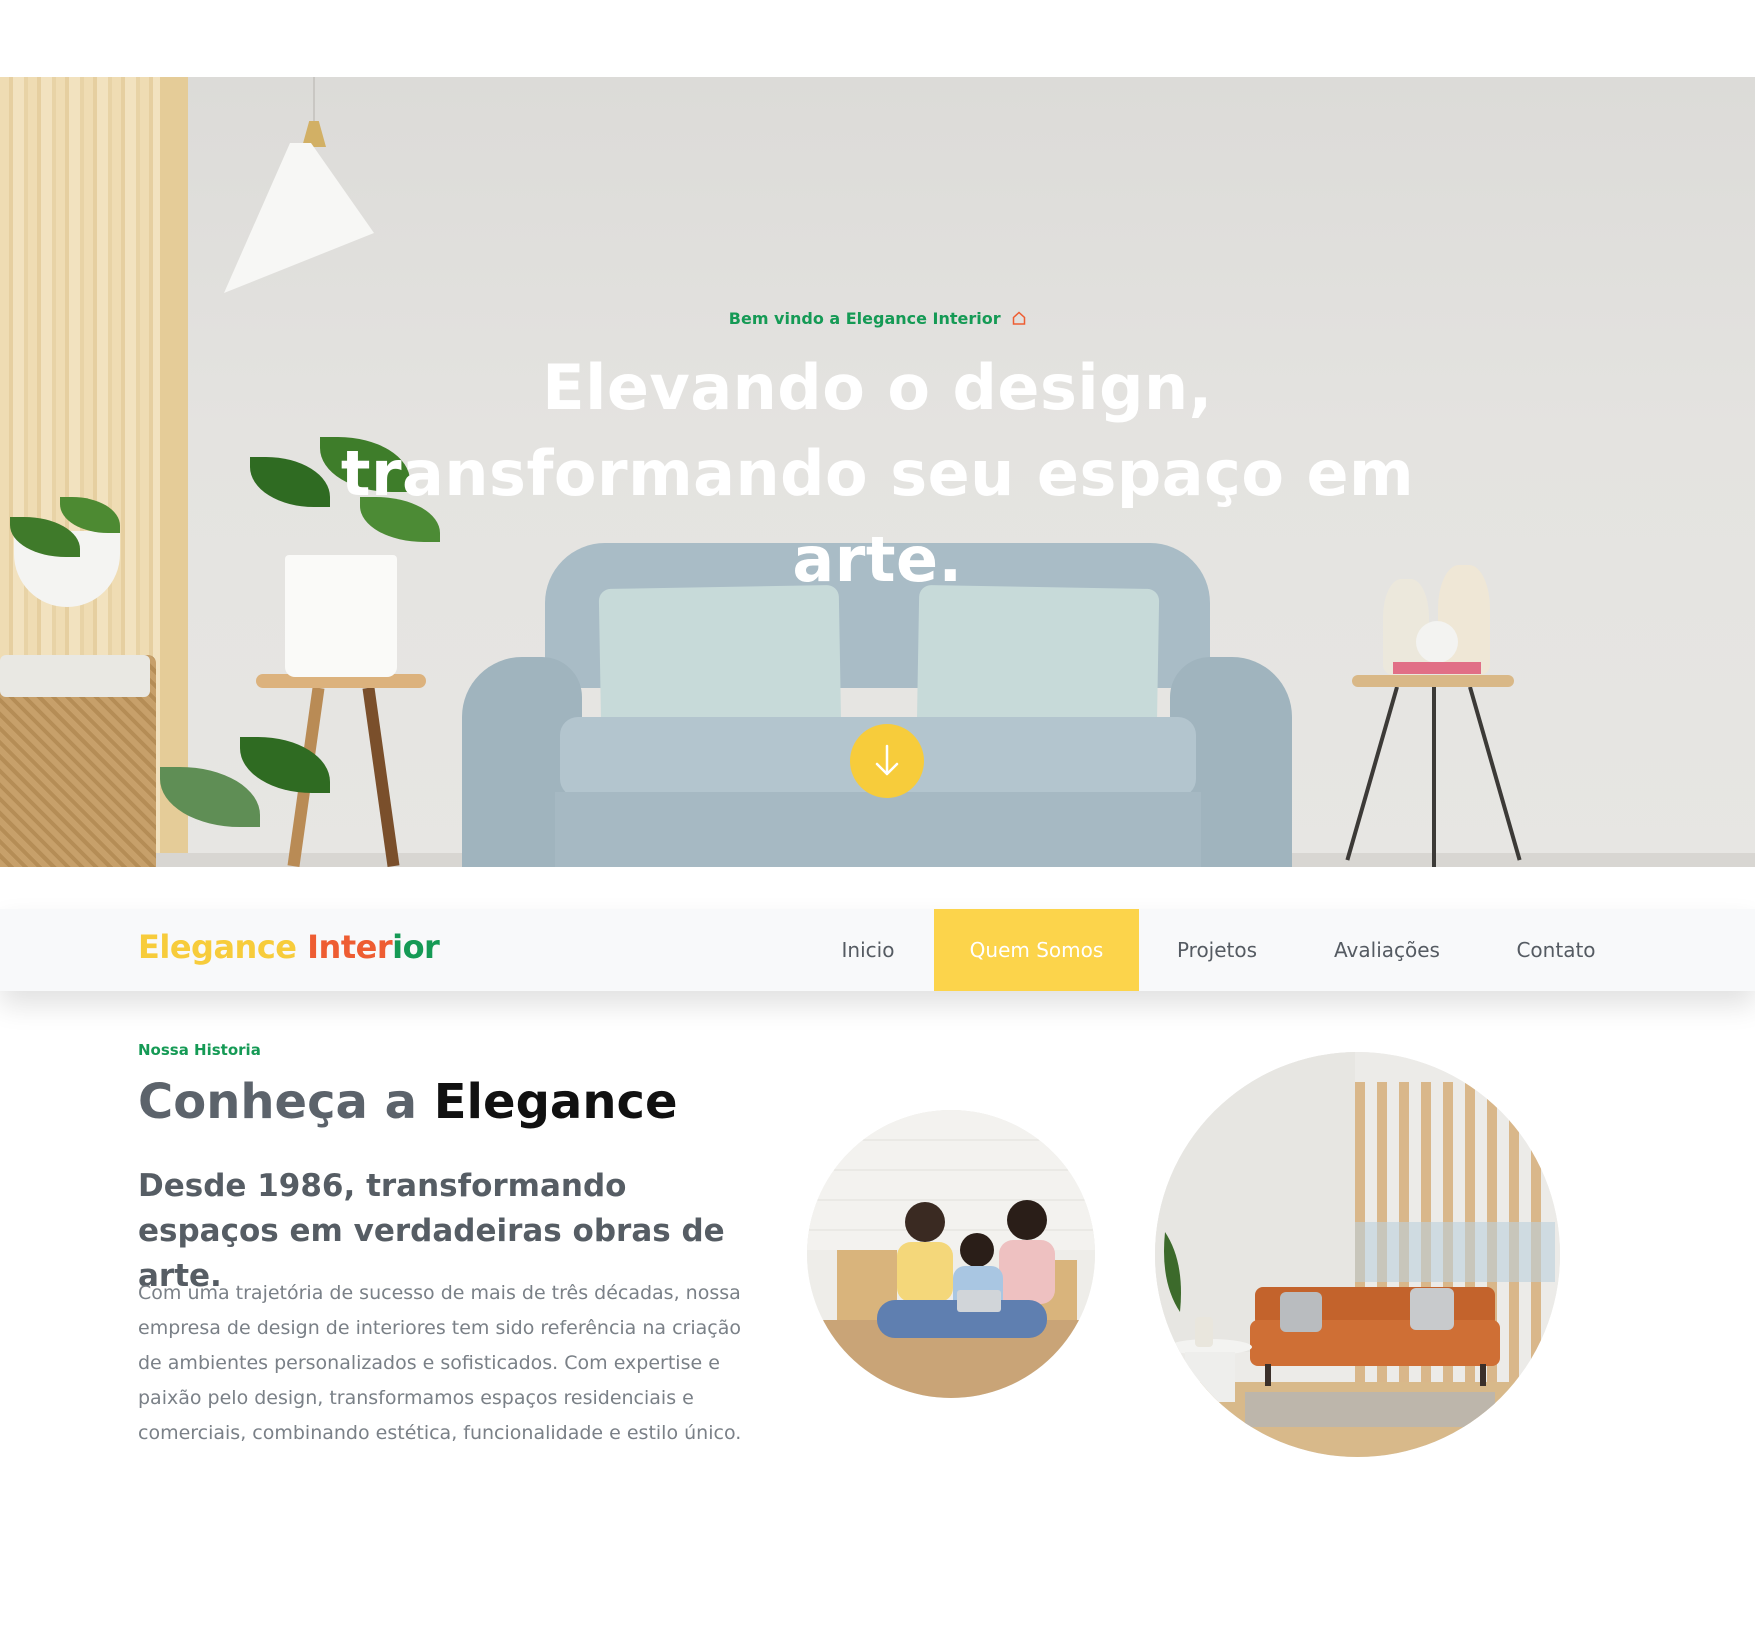 This screenshot has width=1755, height=1641. What do you see at coordinates (1019, 317) in the screenshot?
I see `home-icon` at bounding box center [1019, 317].